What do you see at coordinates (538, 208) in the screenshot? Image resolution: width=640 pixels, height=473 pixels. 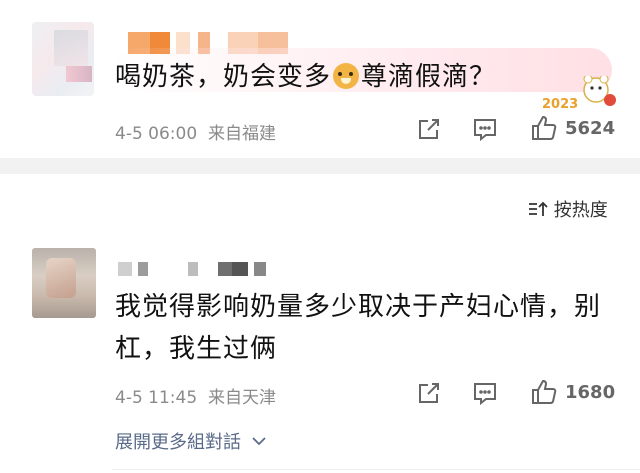 I see `sort-icon` at bounding box center [538, 208].